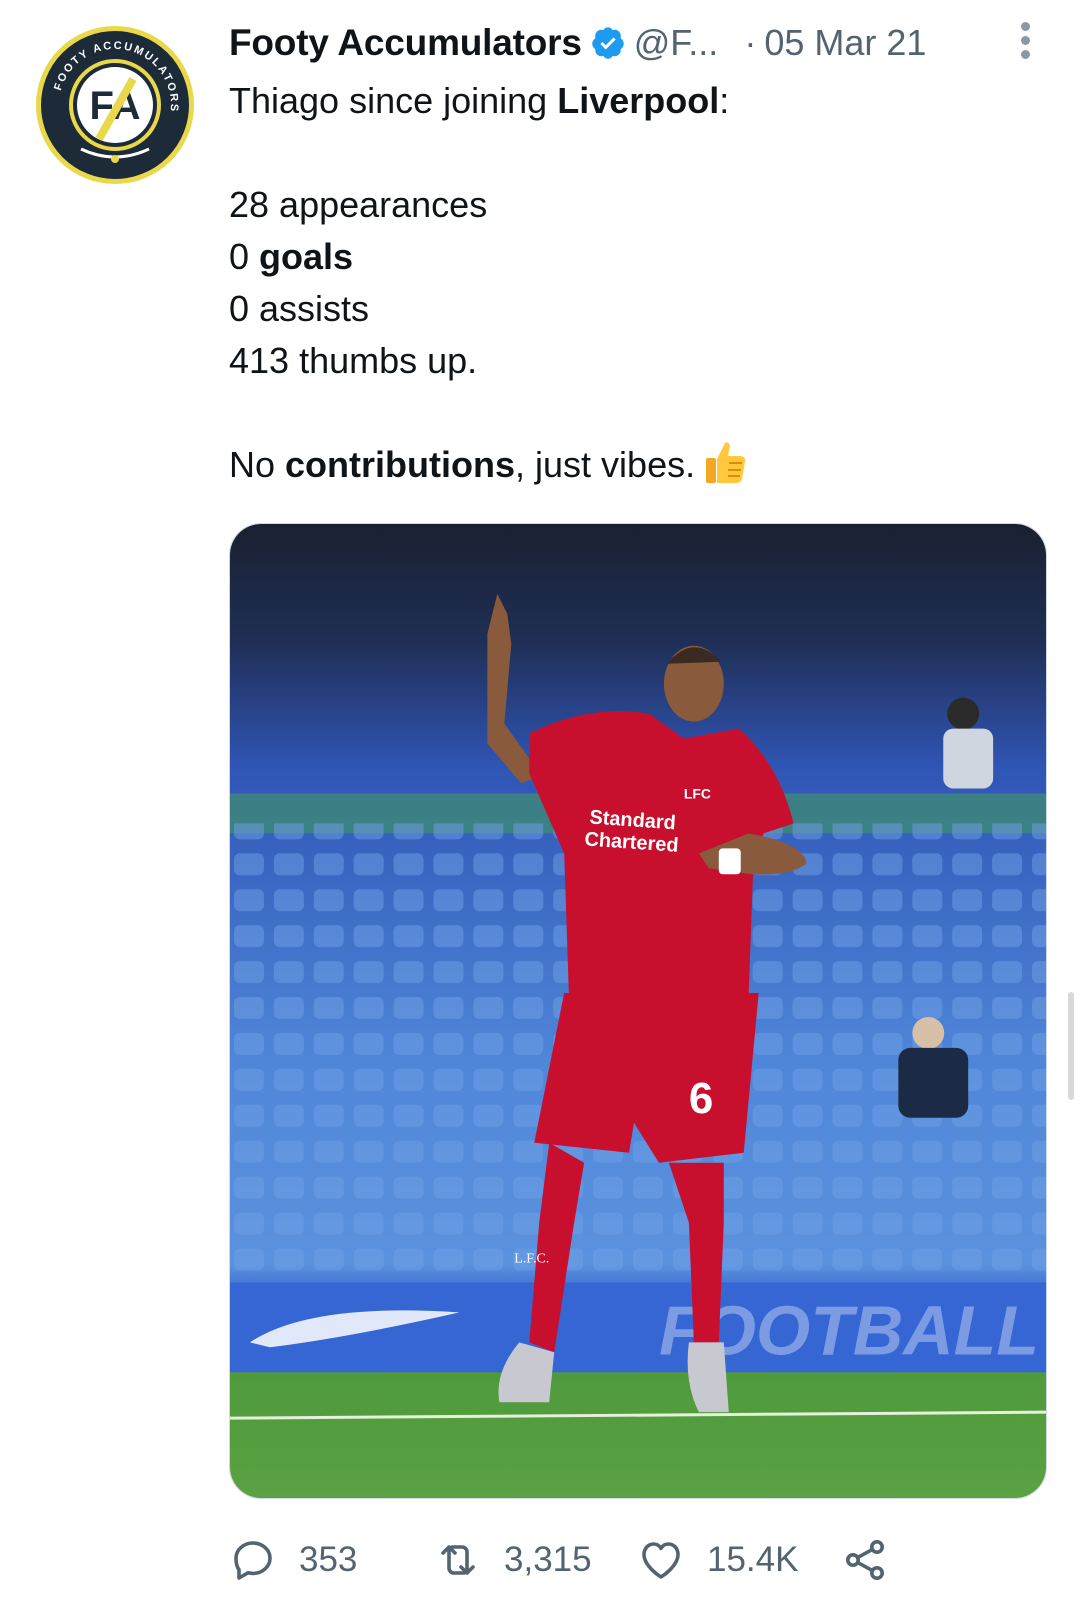 The image size is (1080, 1614). I want to click on retweet-button: 3,315, so click(513, 1560).